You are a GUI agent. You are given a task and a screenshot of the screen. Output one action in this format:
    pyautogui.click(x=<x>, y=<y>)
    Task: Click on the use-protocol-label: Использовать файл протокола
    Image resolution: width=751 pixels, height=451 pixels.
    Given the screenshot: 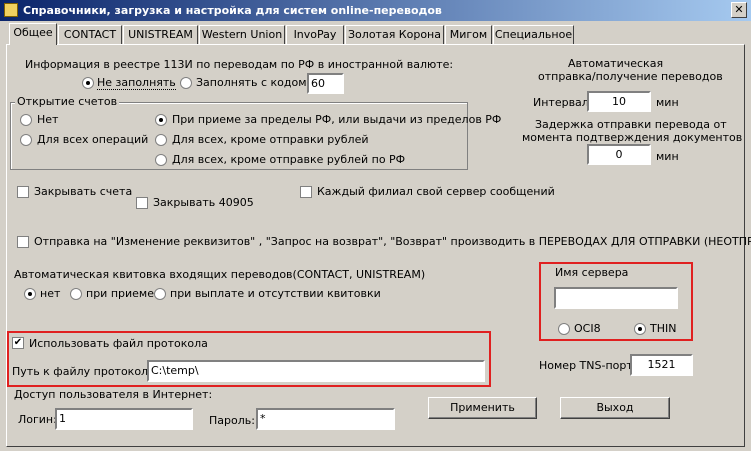 What is the action you would take?
    pyautogui.click(x=118, y=343)
    